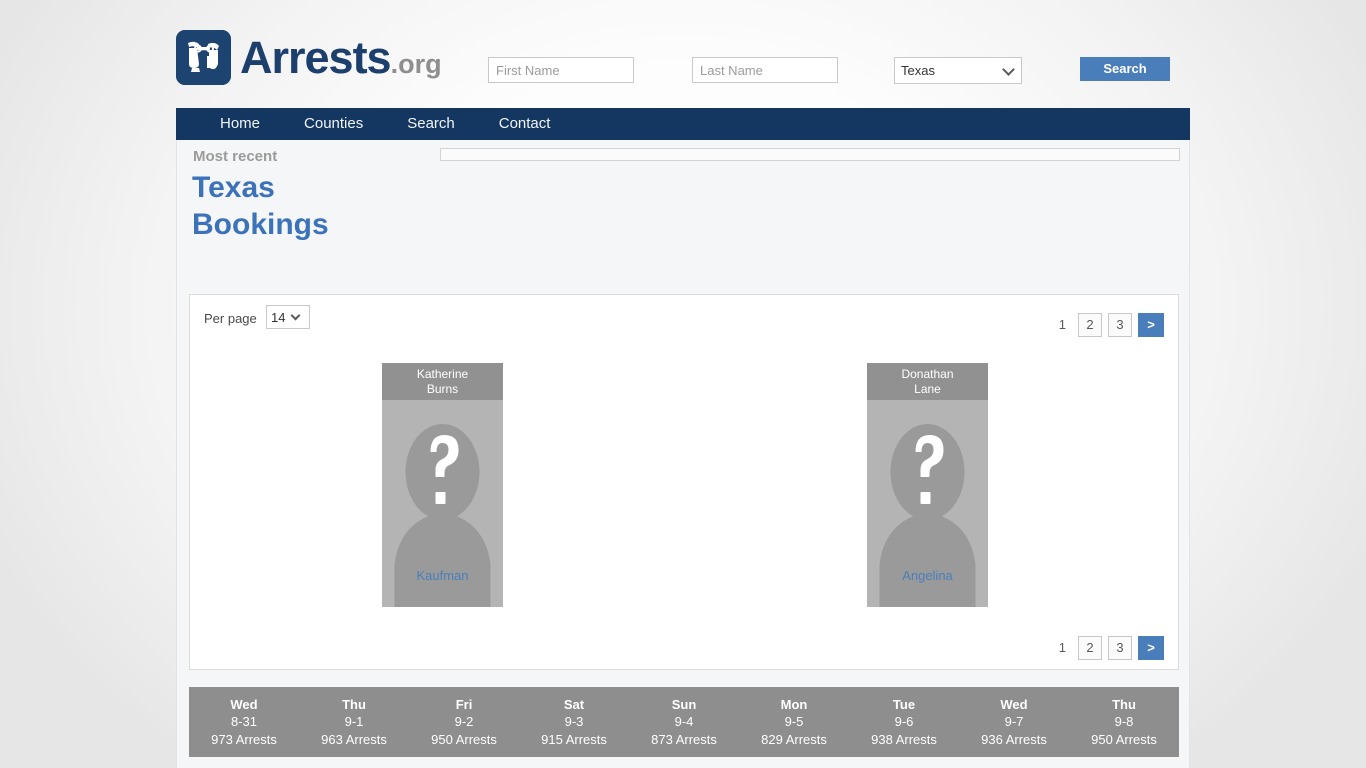  Describe the element at coordinates (810, 154) in the screenshot. I see `ad-slot` at that location.